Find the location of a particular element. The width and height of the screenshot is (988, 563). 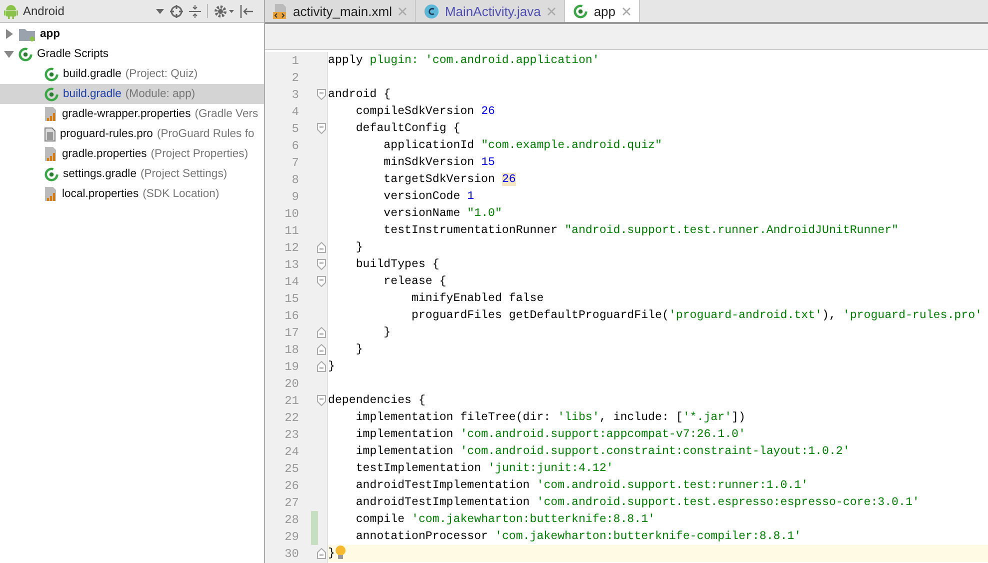

line-number: 13 is located at coordinates (291, 265).